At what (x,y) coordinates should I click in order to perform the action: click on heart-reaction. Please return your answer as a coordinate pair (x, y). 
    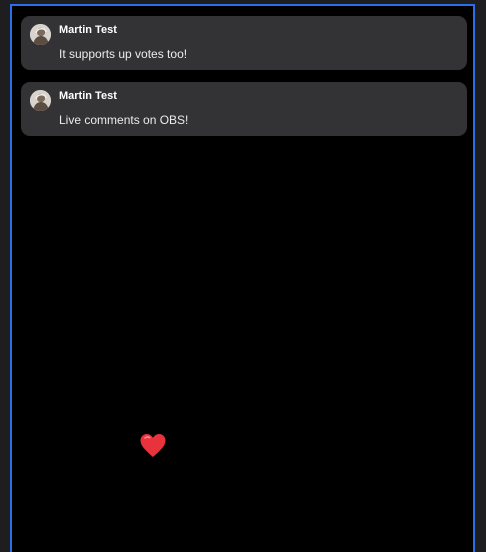
    Looking at the image, I should click on (153, 446).